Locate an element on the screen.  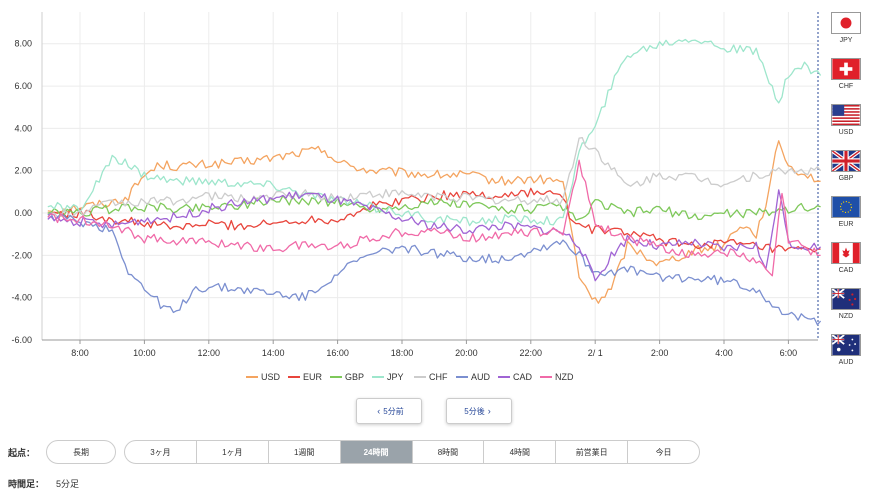
legend-label: NZD is located at coordinates (564, 377).